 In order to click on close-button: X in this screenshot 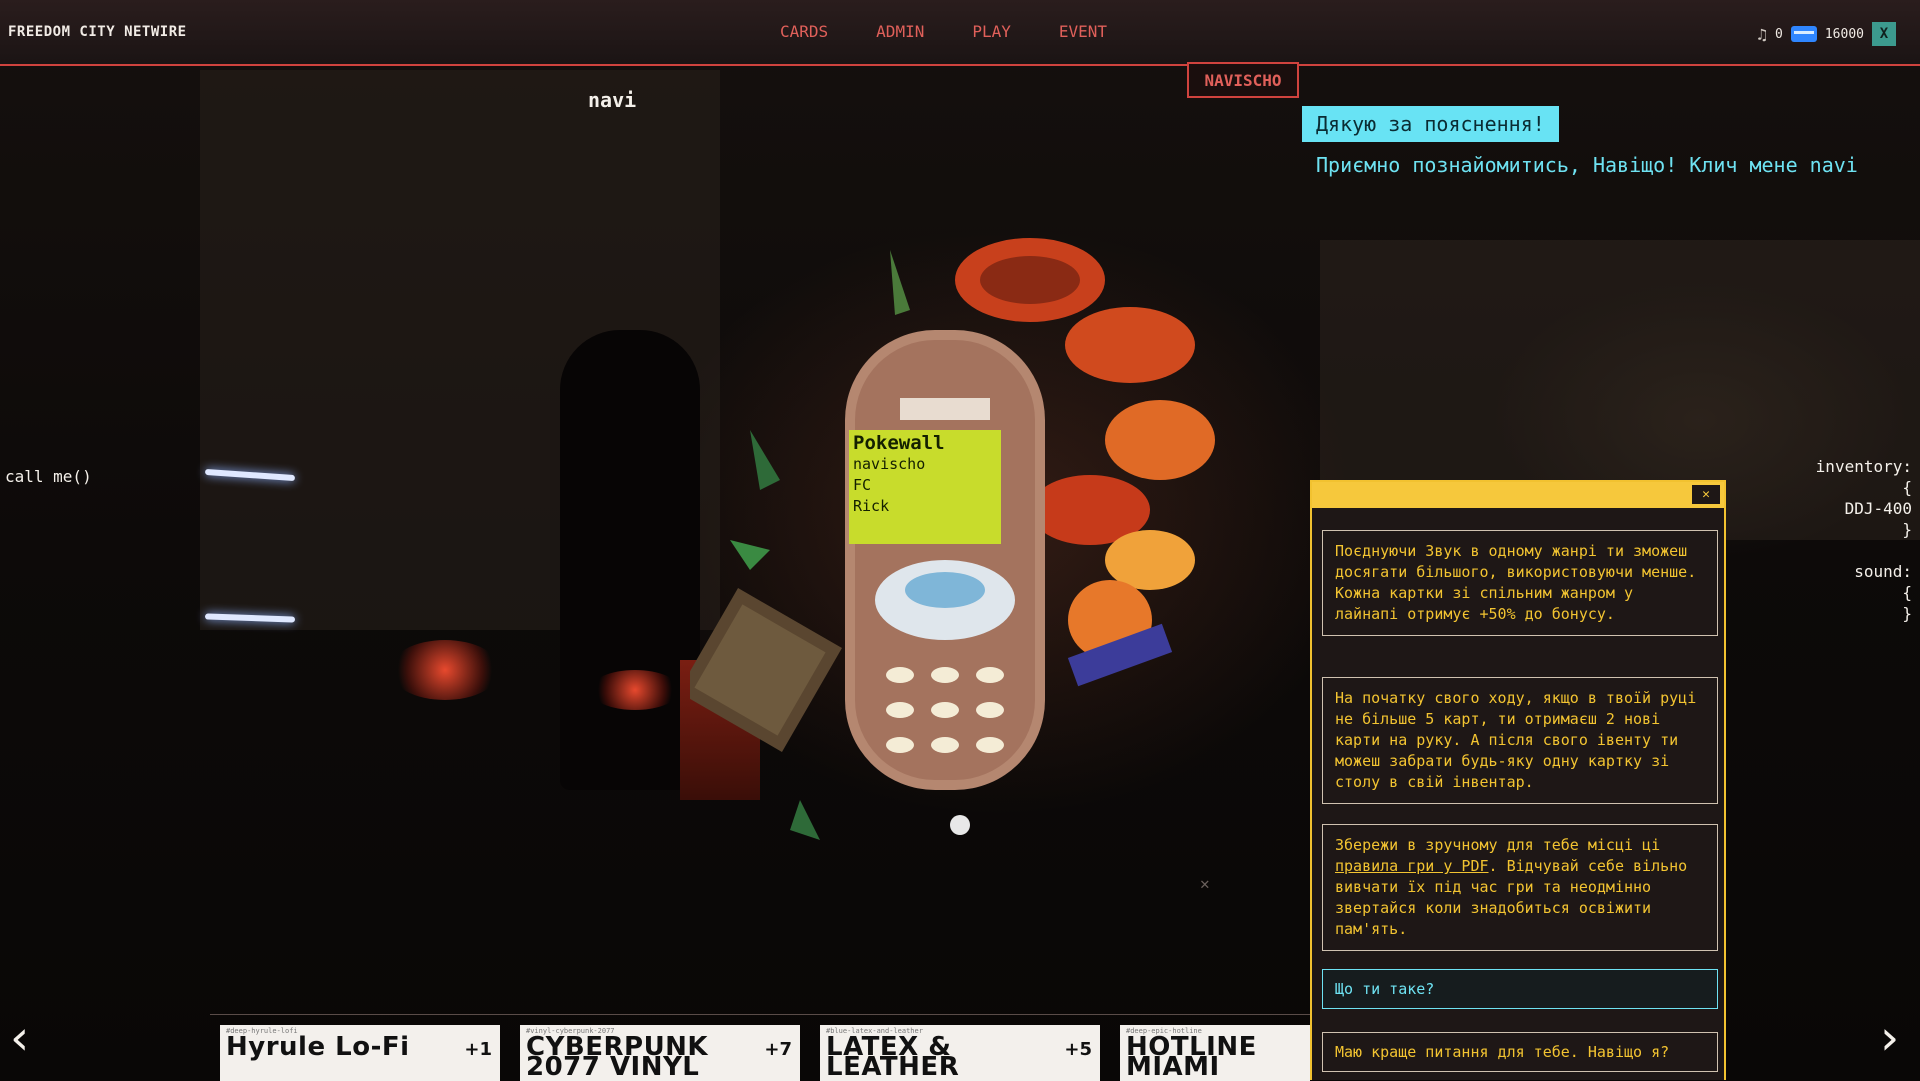, I will do `click(1884, 34)`.